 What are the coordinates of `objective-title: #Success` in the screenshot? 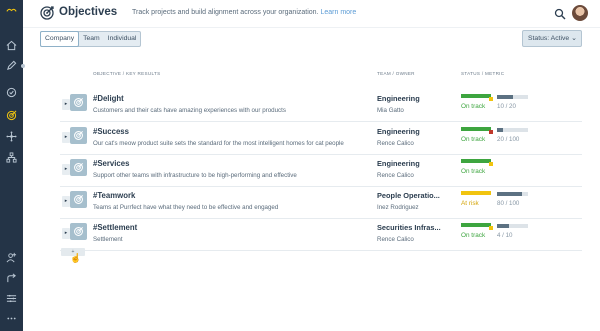 It's located at (111, 131).